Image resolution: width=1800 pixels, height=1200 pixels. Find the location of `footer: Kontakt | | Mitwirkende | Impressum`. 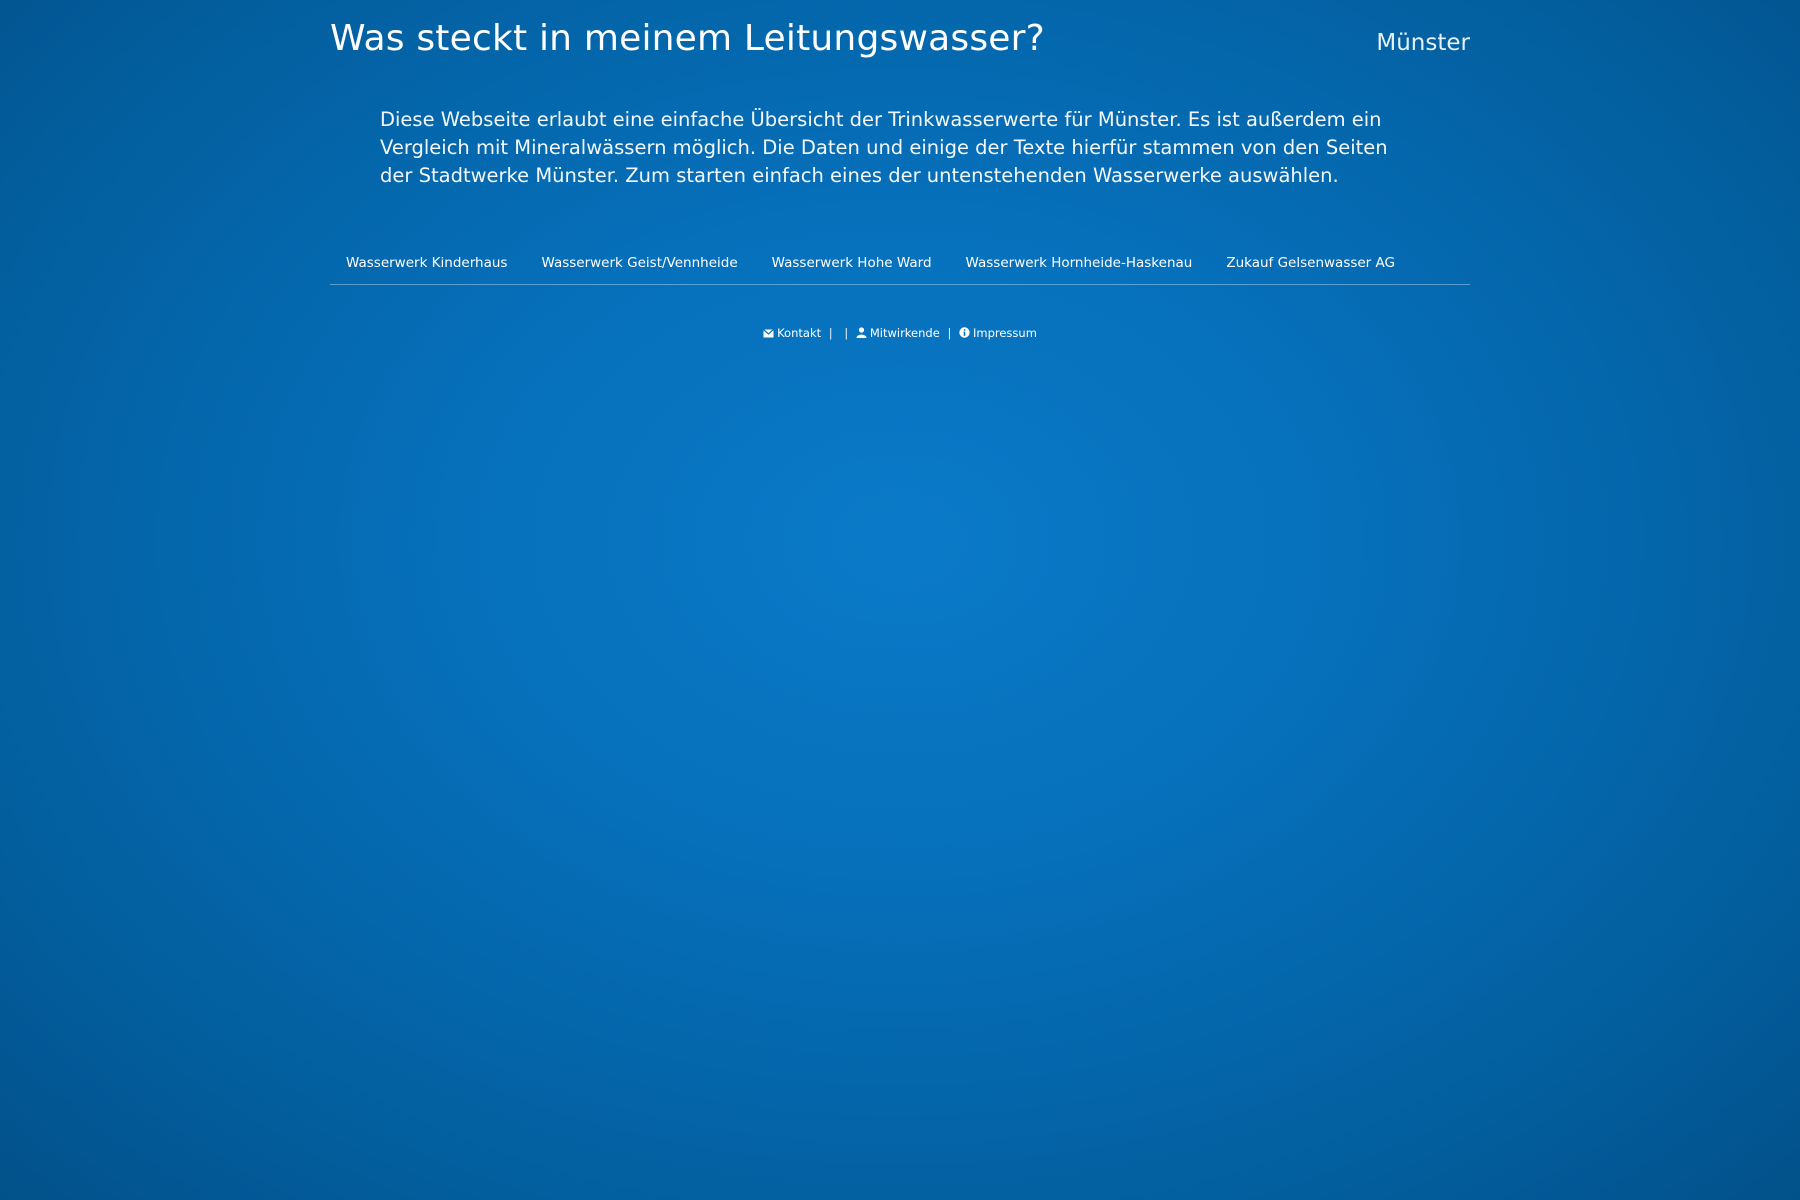

footer: Kontakt | | Mitwirkende | Impressum is located at coordinates (900, 333).